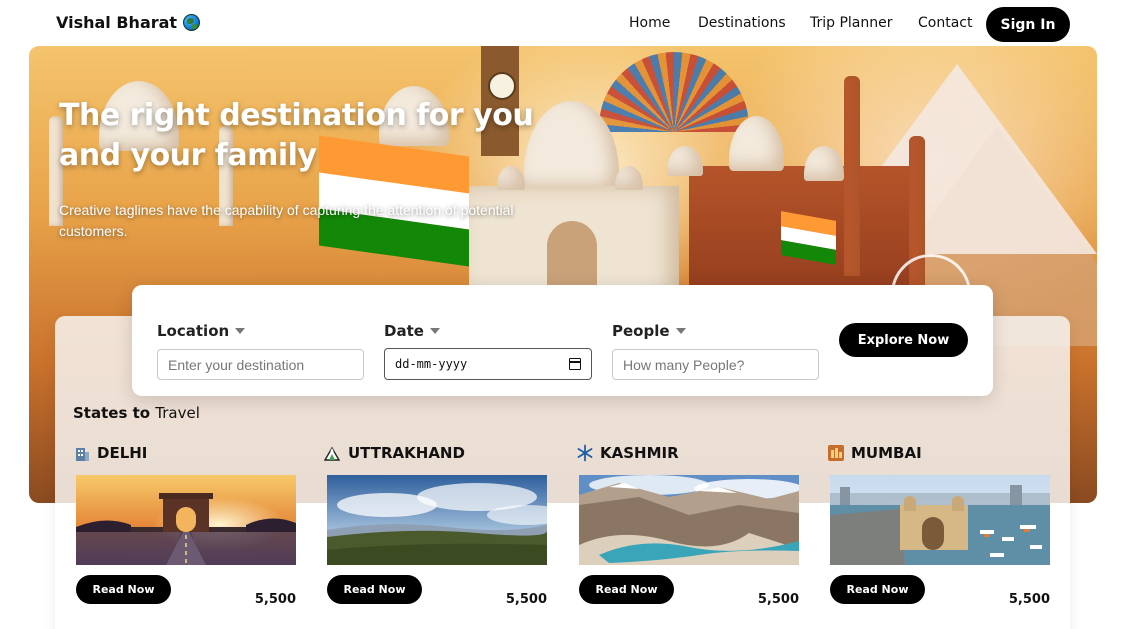  I want to click on nav-link-destinations: Destinations, so click(742, 23).